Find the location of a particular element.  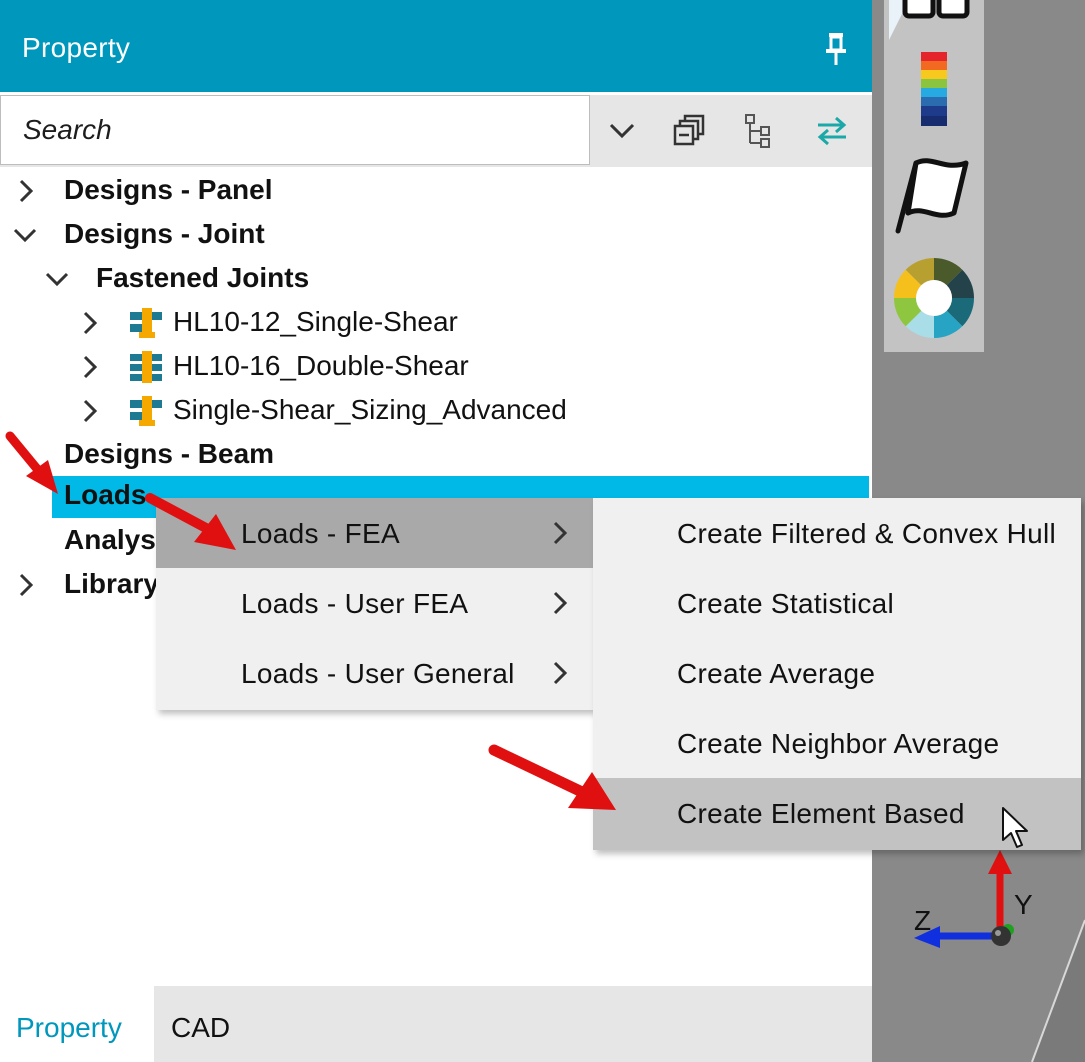

panel-title: Property is located at coordinates (76, 47).